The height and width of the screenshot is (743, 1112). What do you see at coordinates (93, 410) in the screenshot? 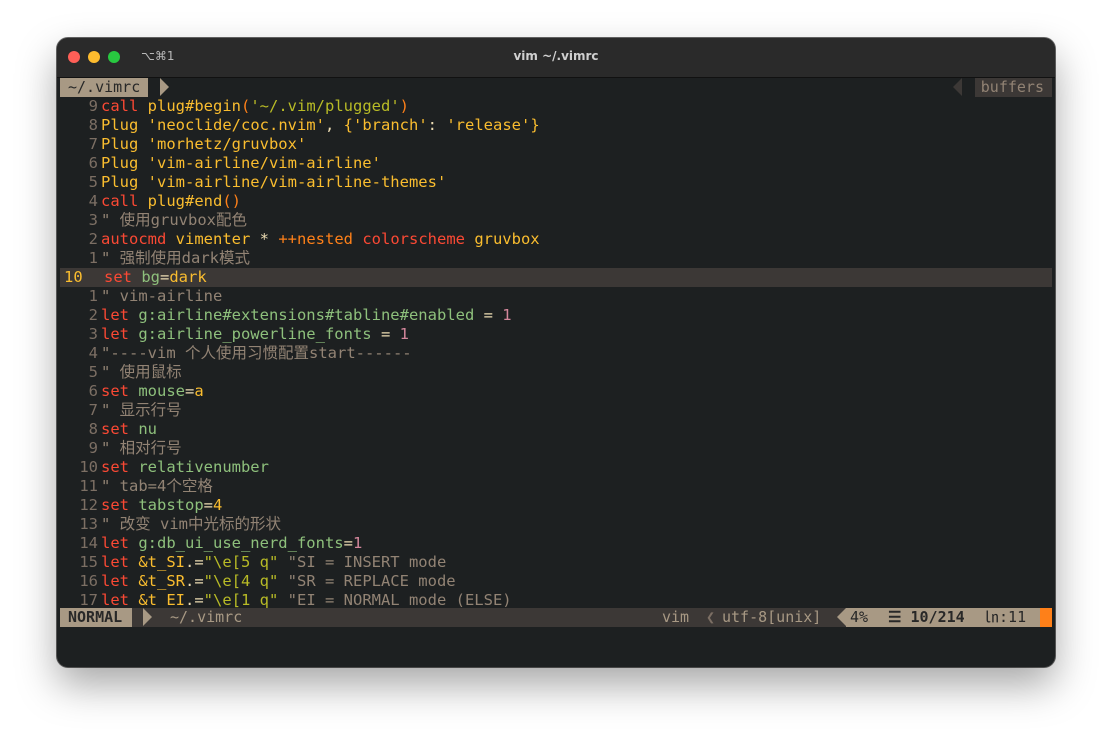
I see `line-number: 7` at bounding box center [93, 410].